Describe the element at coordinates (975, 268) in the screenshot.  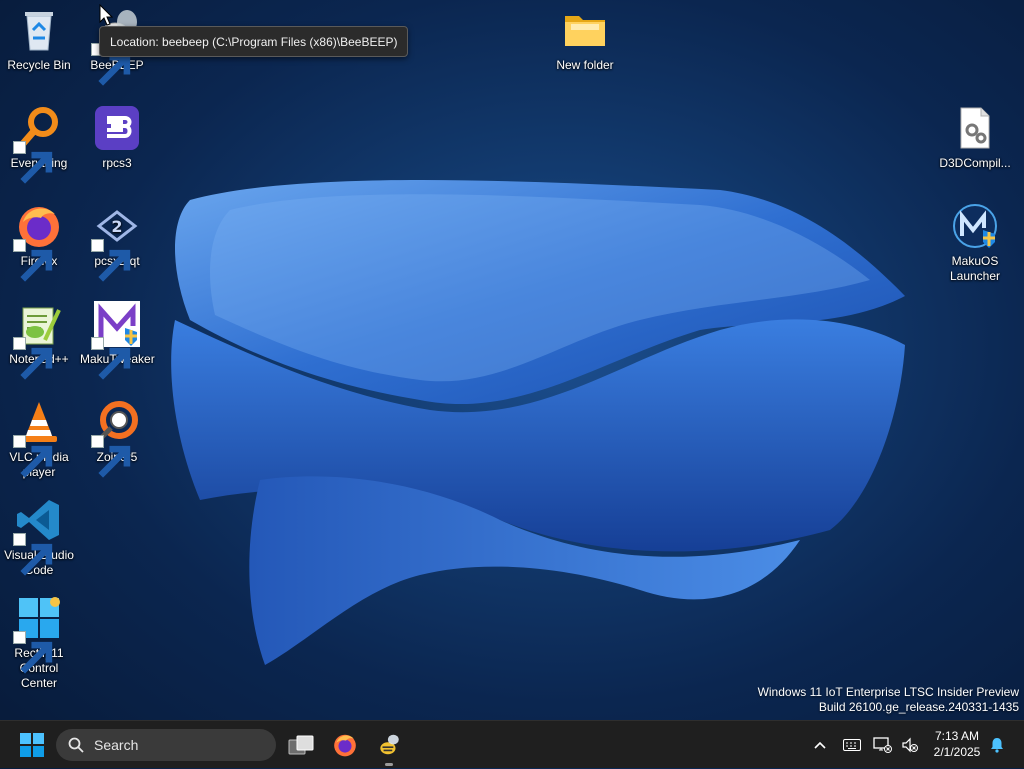
I see `desktop-icon-label: MakuOS Launcher` at that location.